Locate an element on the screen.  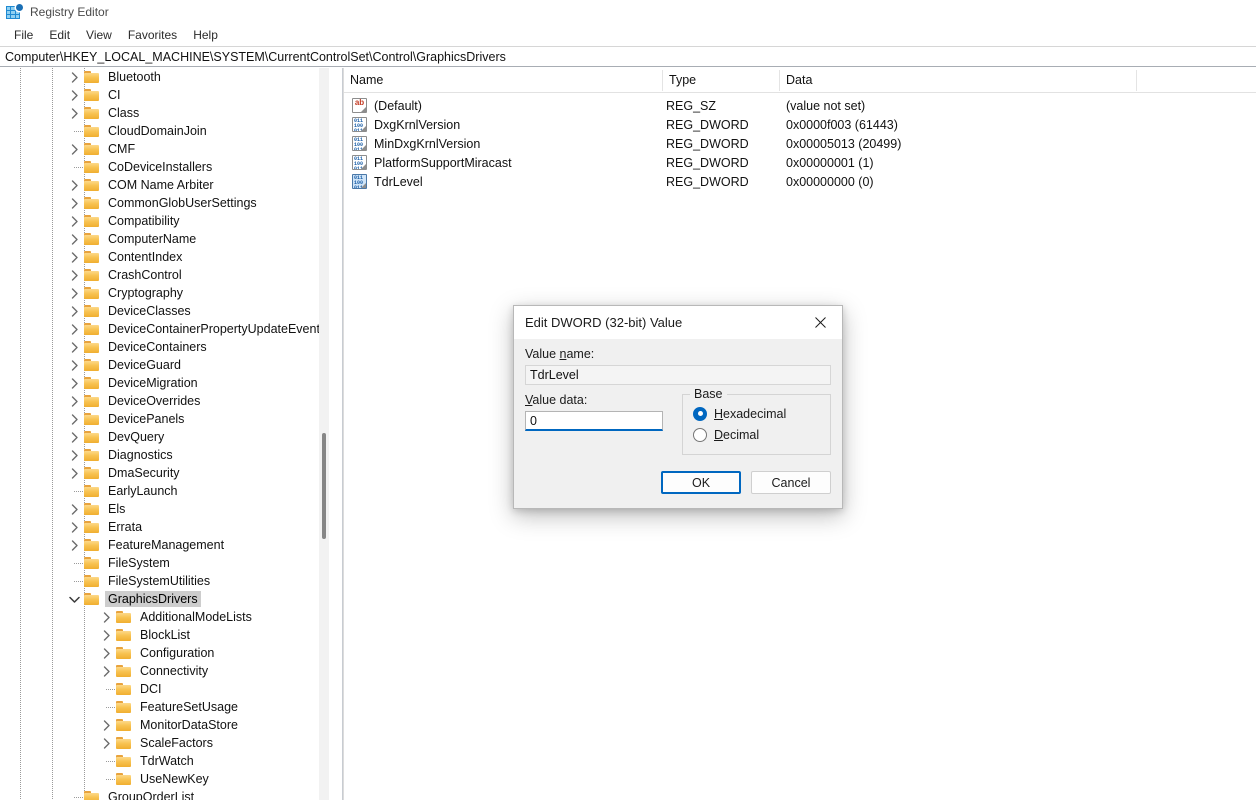
collapse-chevron-down-icon is located at coordinates (76, 599).